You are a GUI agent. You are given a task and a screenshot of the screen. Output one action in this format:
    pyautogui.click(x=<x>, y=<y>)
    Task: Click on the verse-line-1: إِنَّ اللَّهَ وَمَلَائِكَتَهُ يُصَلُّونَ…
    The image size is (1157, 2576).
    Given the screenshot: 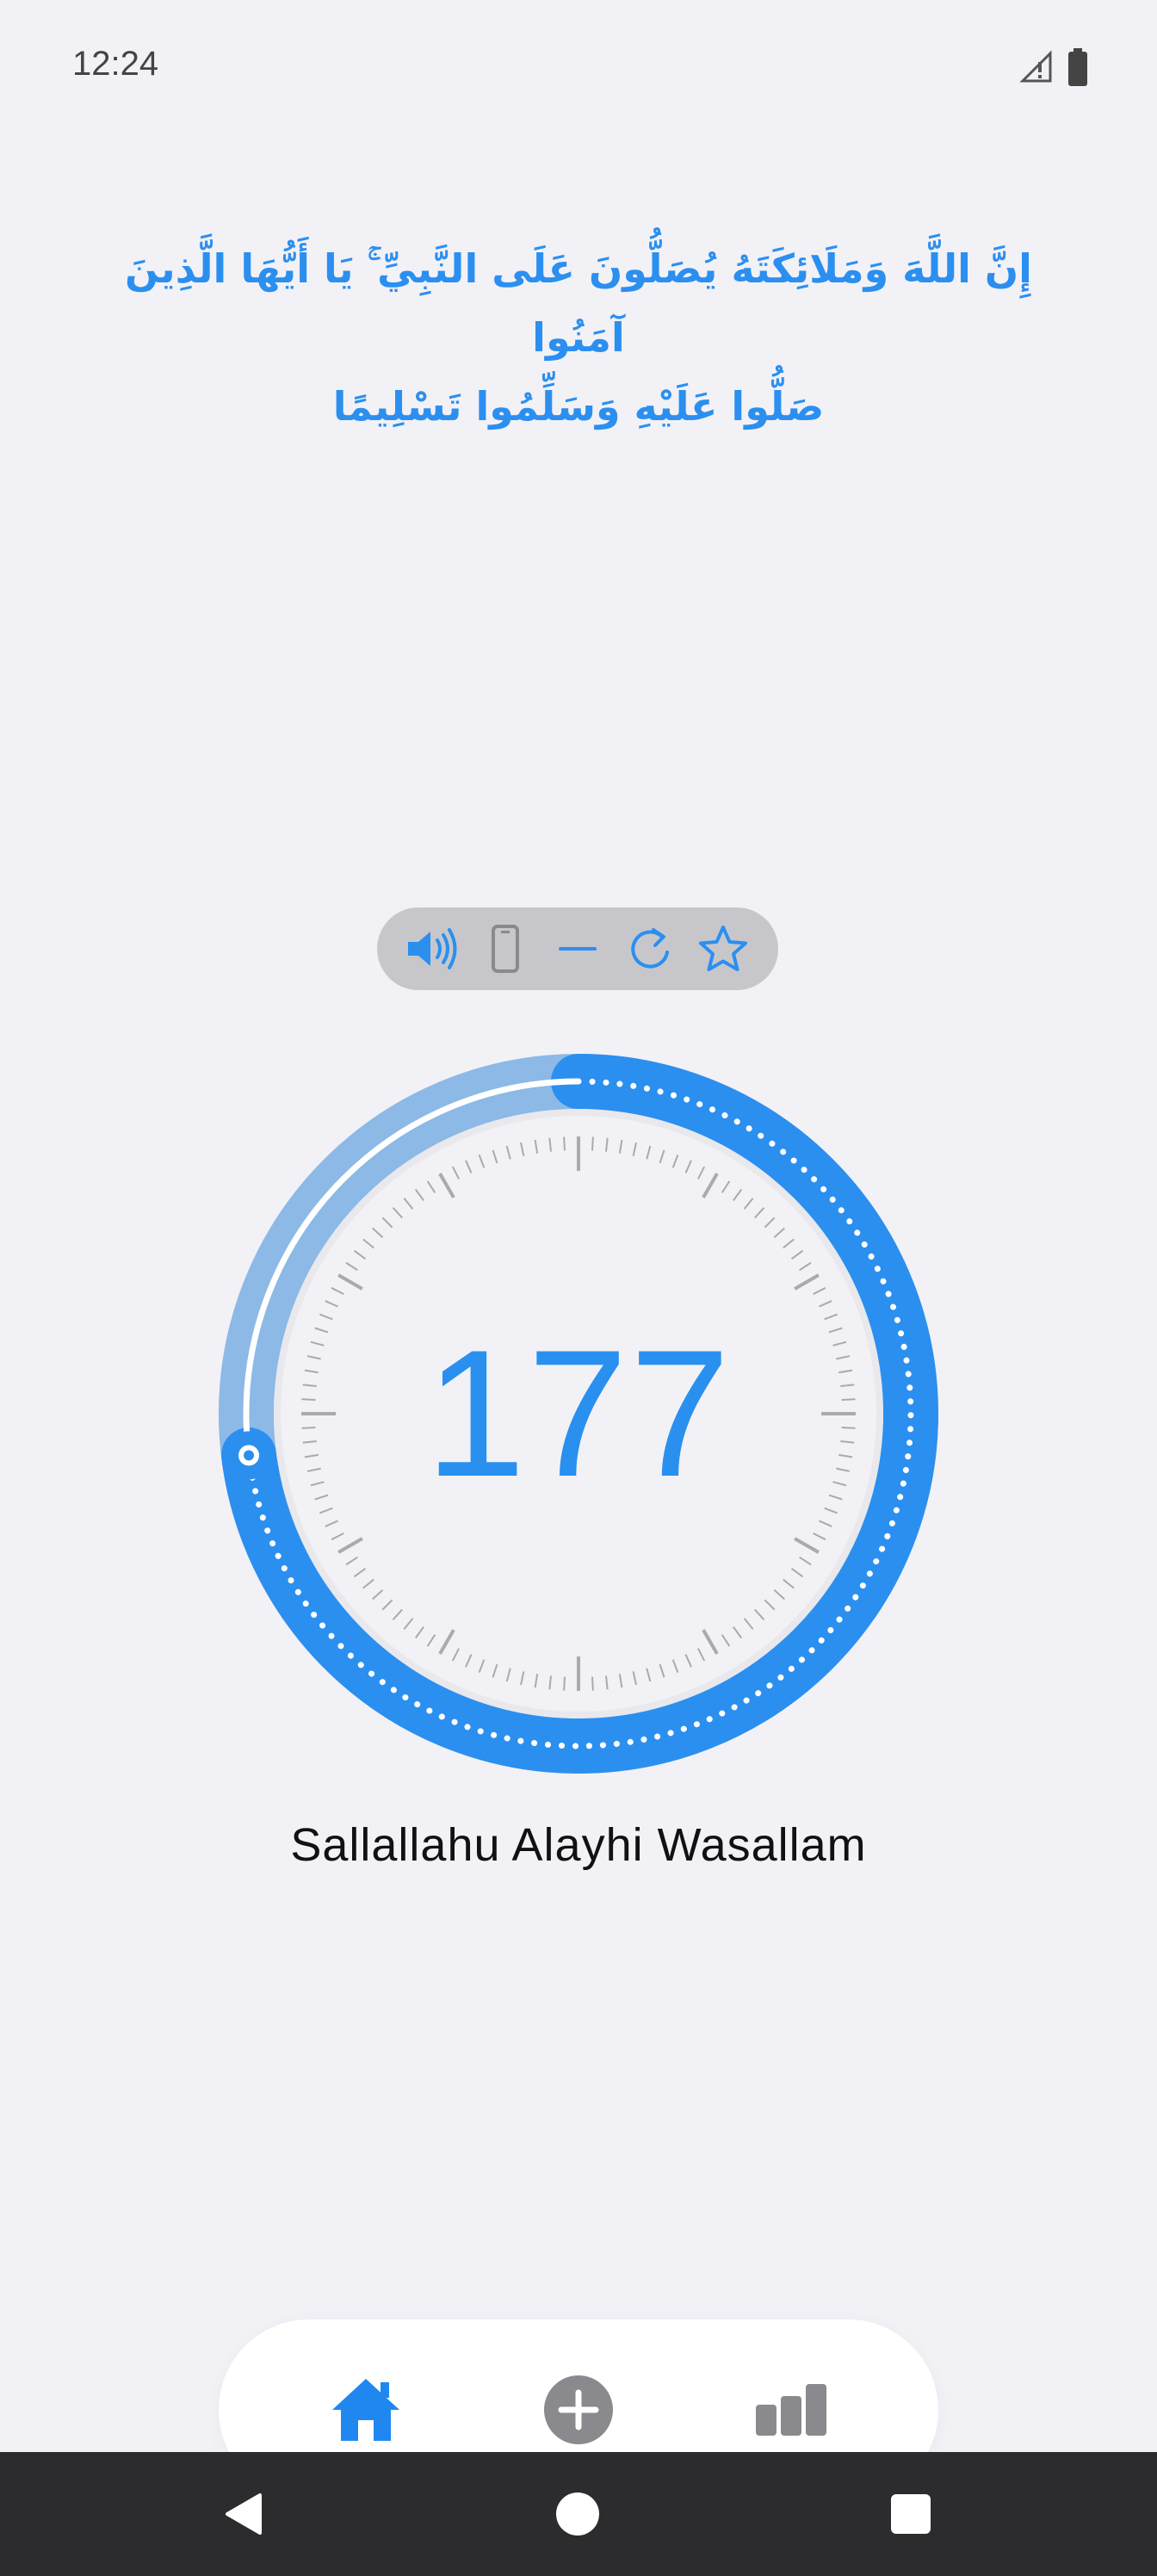 What is the action you would take?
    pyautogui.click(x=579, y=303)
    